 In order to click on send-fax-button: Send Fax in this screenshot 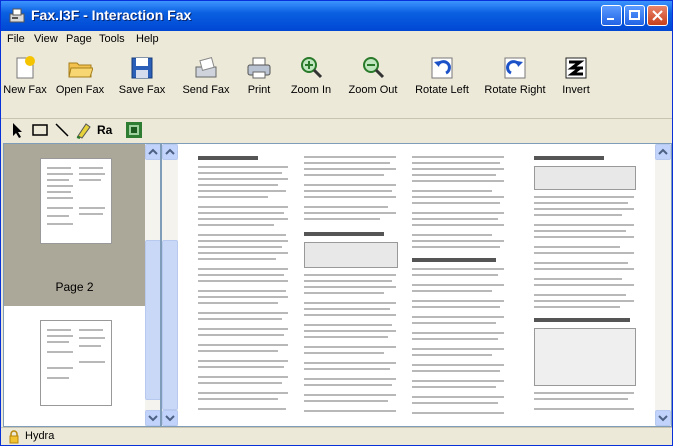, I will do `click(206, 83)`.